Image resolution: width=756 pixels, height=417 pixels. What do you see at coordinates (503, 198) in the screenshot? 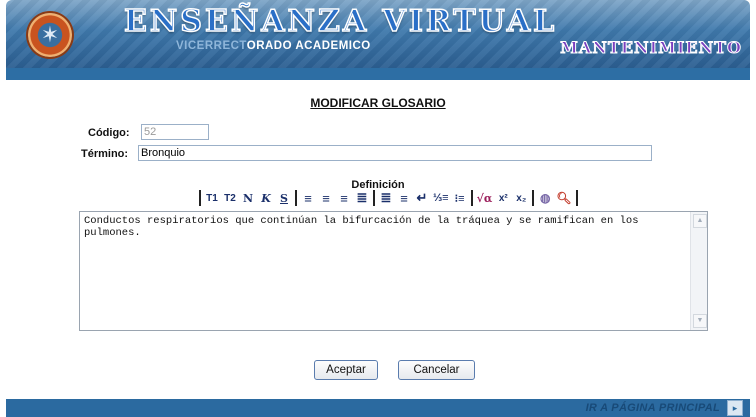
I see `superscript-button: x²` at bounding box center [503, 198].